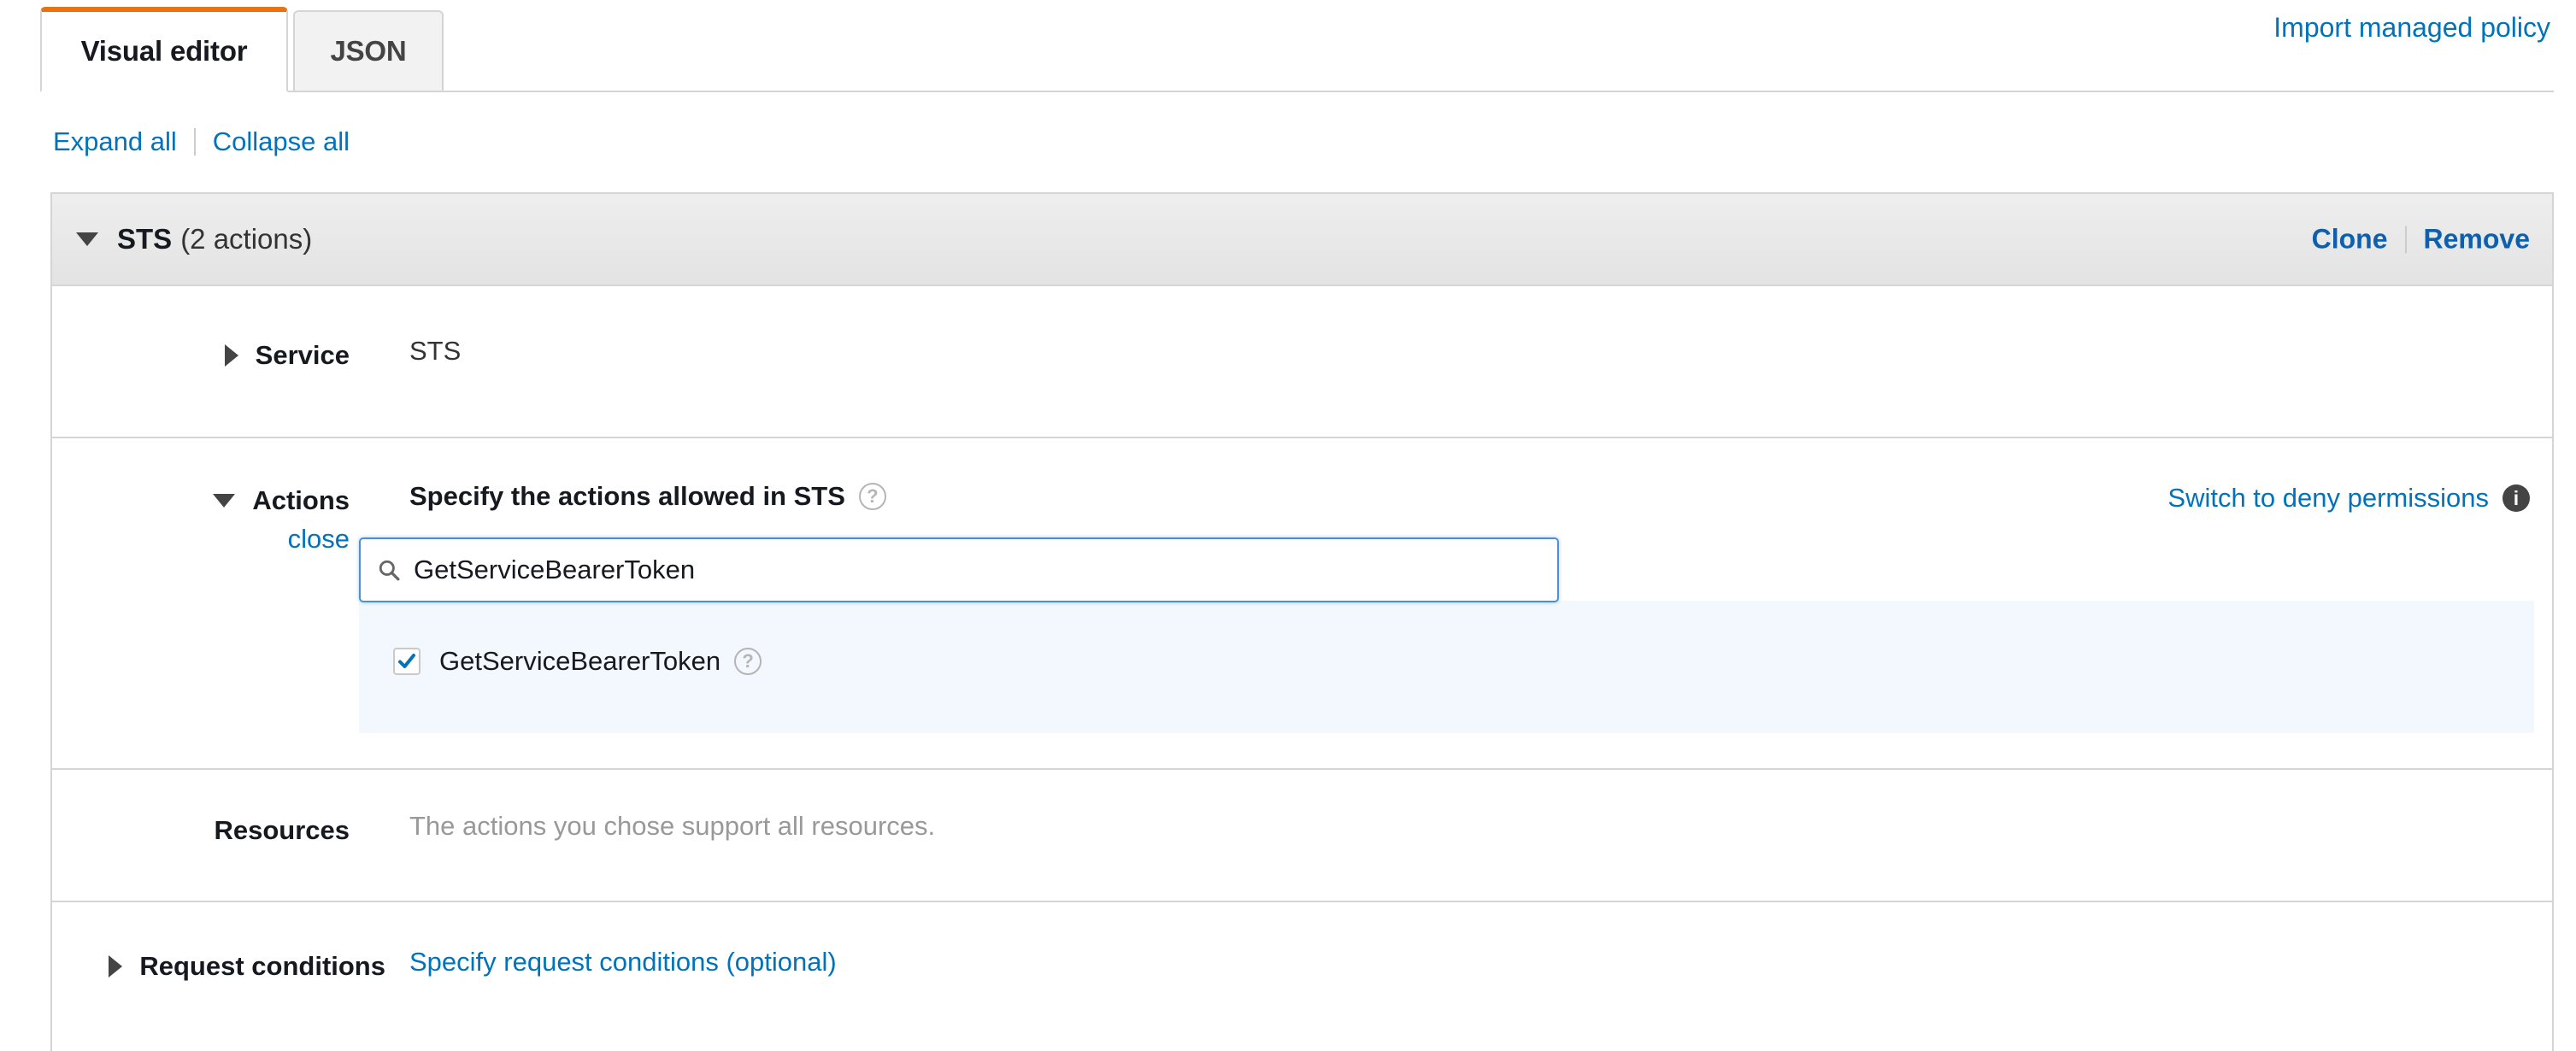 Image resolution: width=2576 pixels, height=1051 pixels. Describe the element at coordinates (959, 569) in the screenshot. I see `actions-search-box: GetServiceBearerToken` at that location.